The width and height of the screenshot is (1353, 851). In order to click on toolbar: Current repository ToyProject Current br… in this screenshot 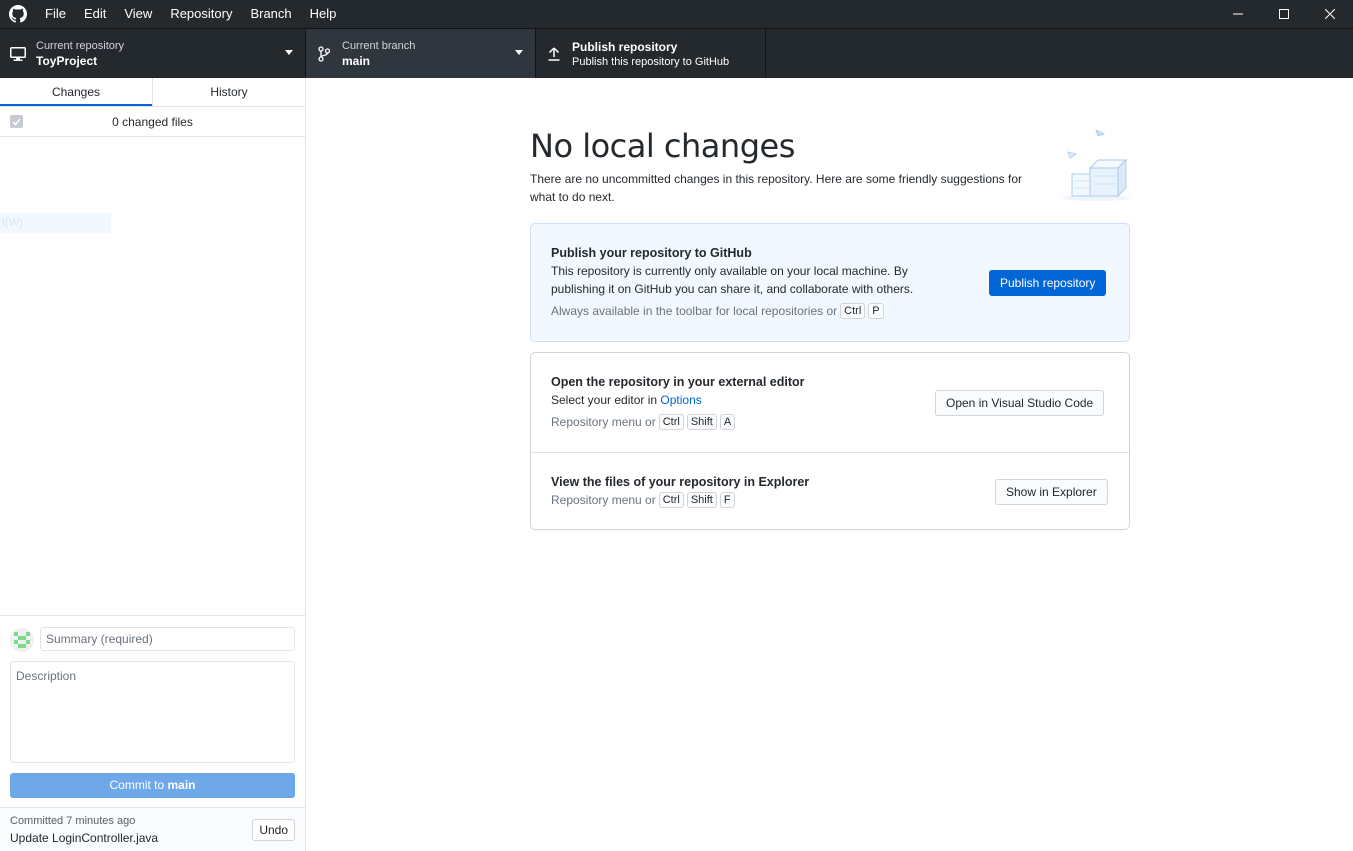, I will do `click(676, 53)`.